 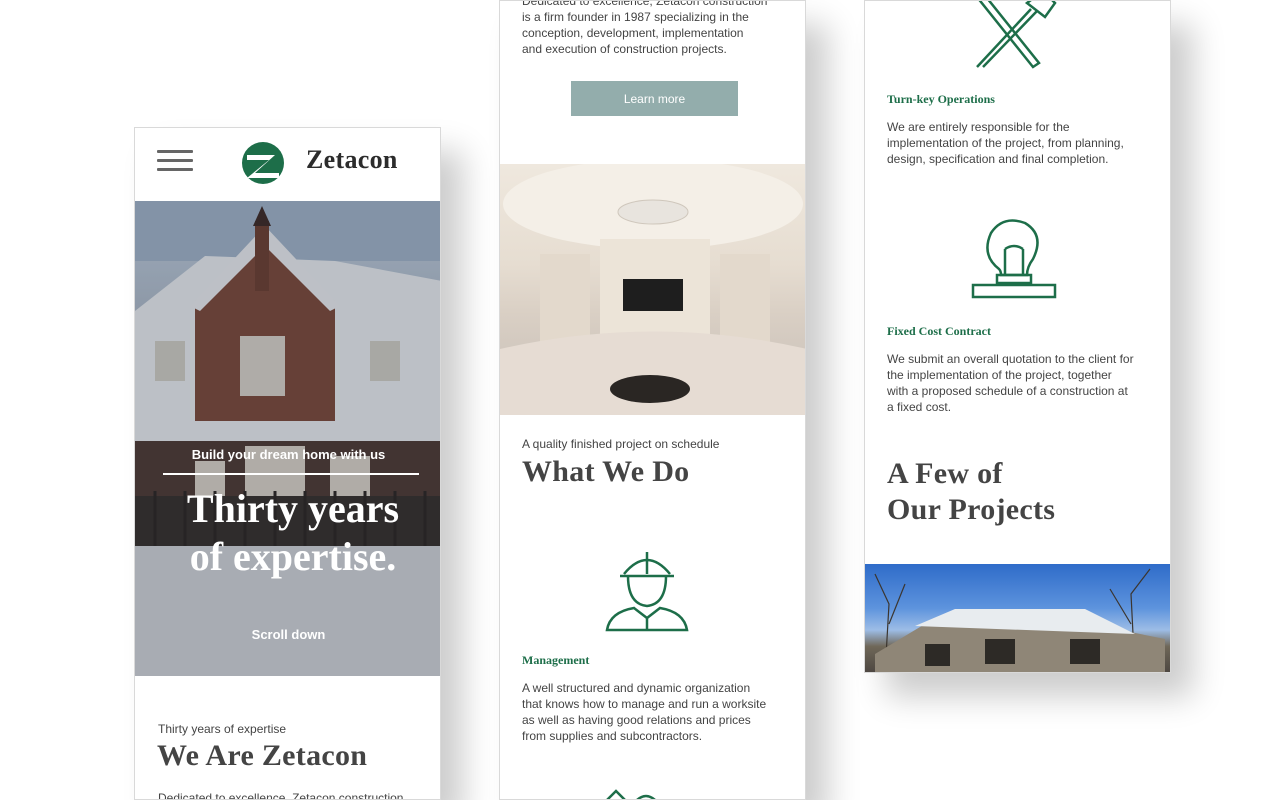 I want to click on brand-name: Zetacon, so click(x=352, y=160).